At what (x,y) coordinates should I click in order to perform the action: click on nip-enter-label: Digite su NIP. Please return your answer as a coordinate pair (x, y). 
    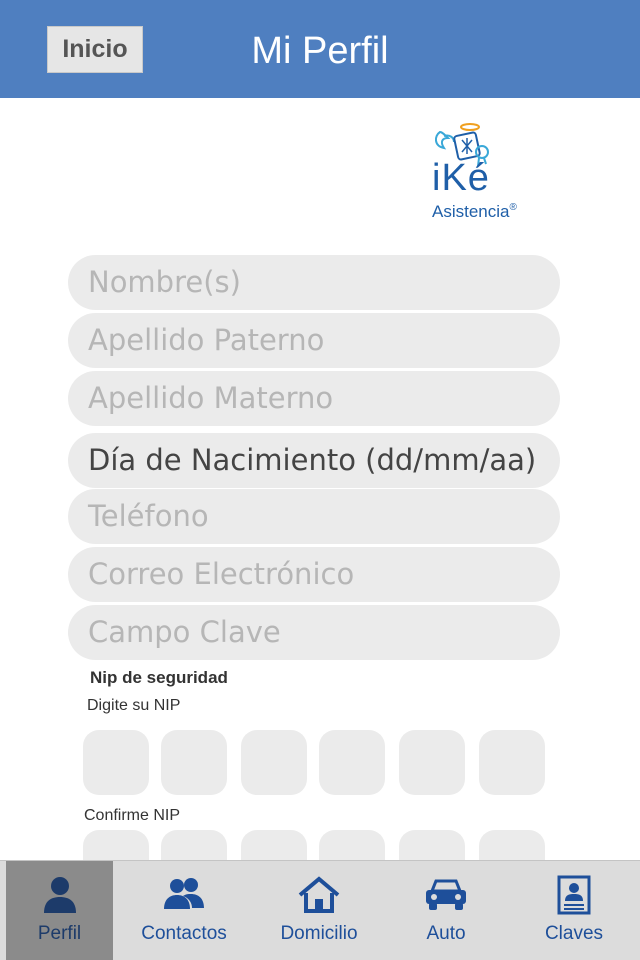
    Looking at the image, I should click on (134, 705).